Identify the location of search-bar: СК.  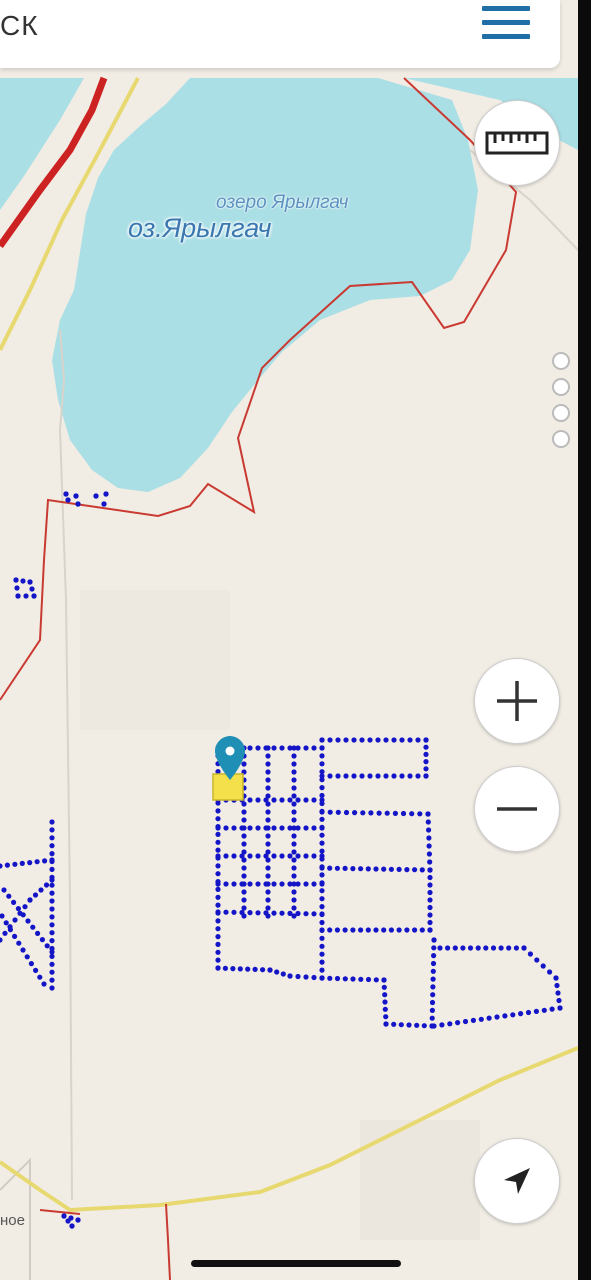
(280, 34).